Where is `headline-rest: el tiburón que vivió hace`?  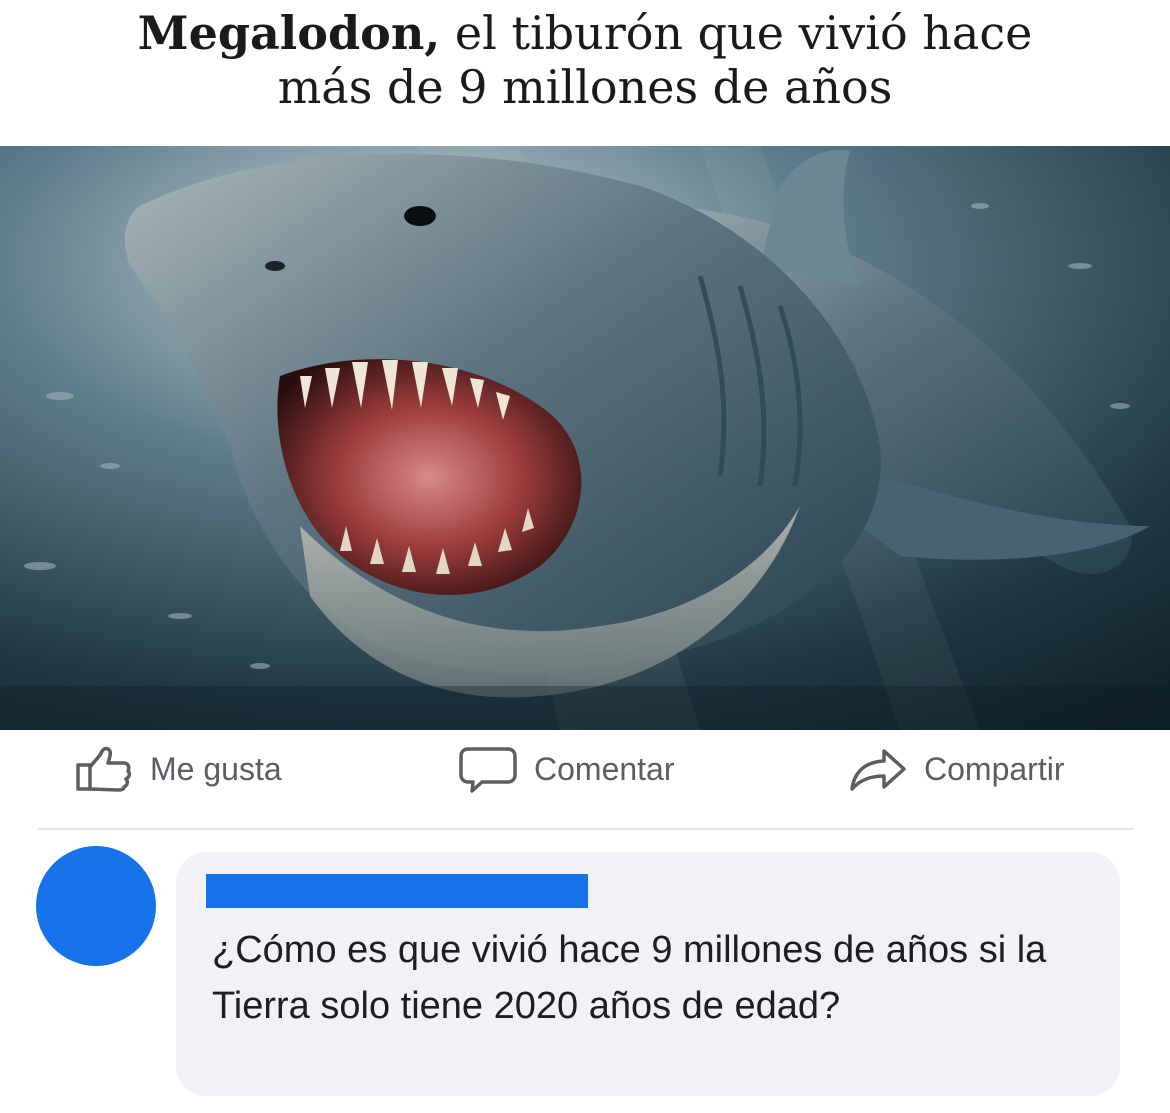
headline-rest: el tiburón que vivió hace is located at coordinates (736, 33).